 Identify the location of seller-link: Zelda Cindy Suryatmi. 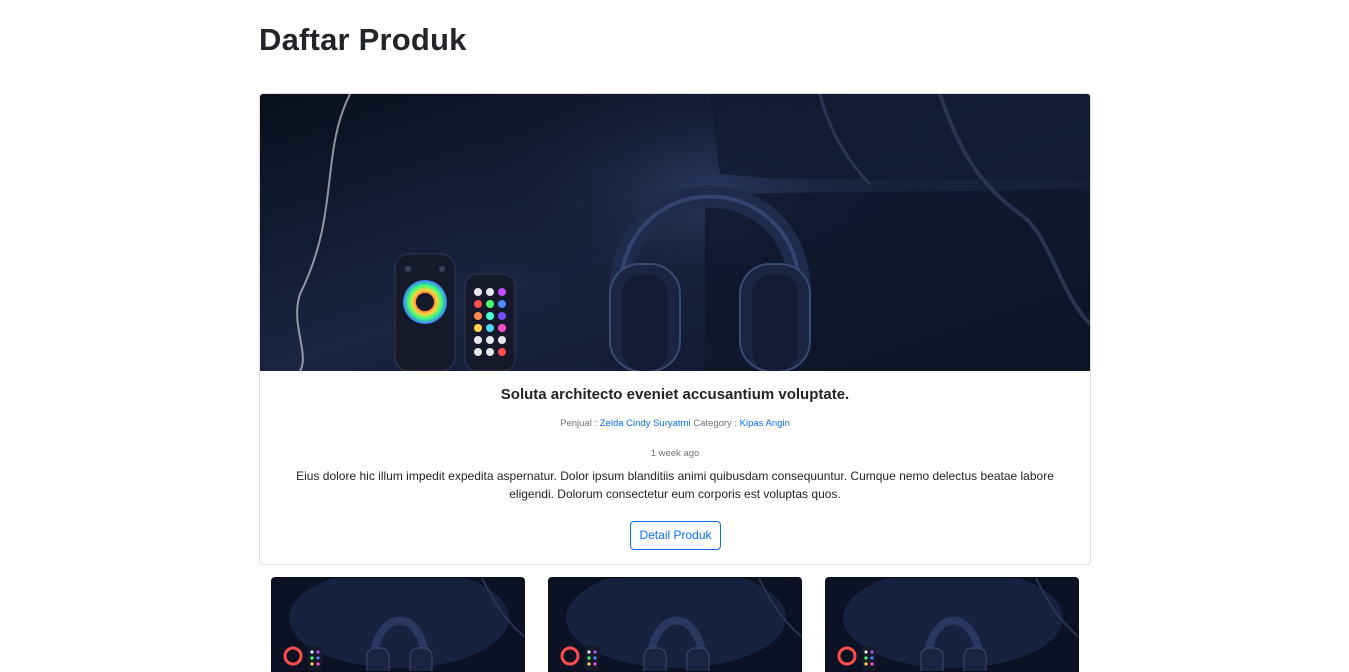
(645, 423).